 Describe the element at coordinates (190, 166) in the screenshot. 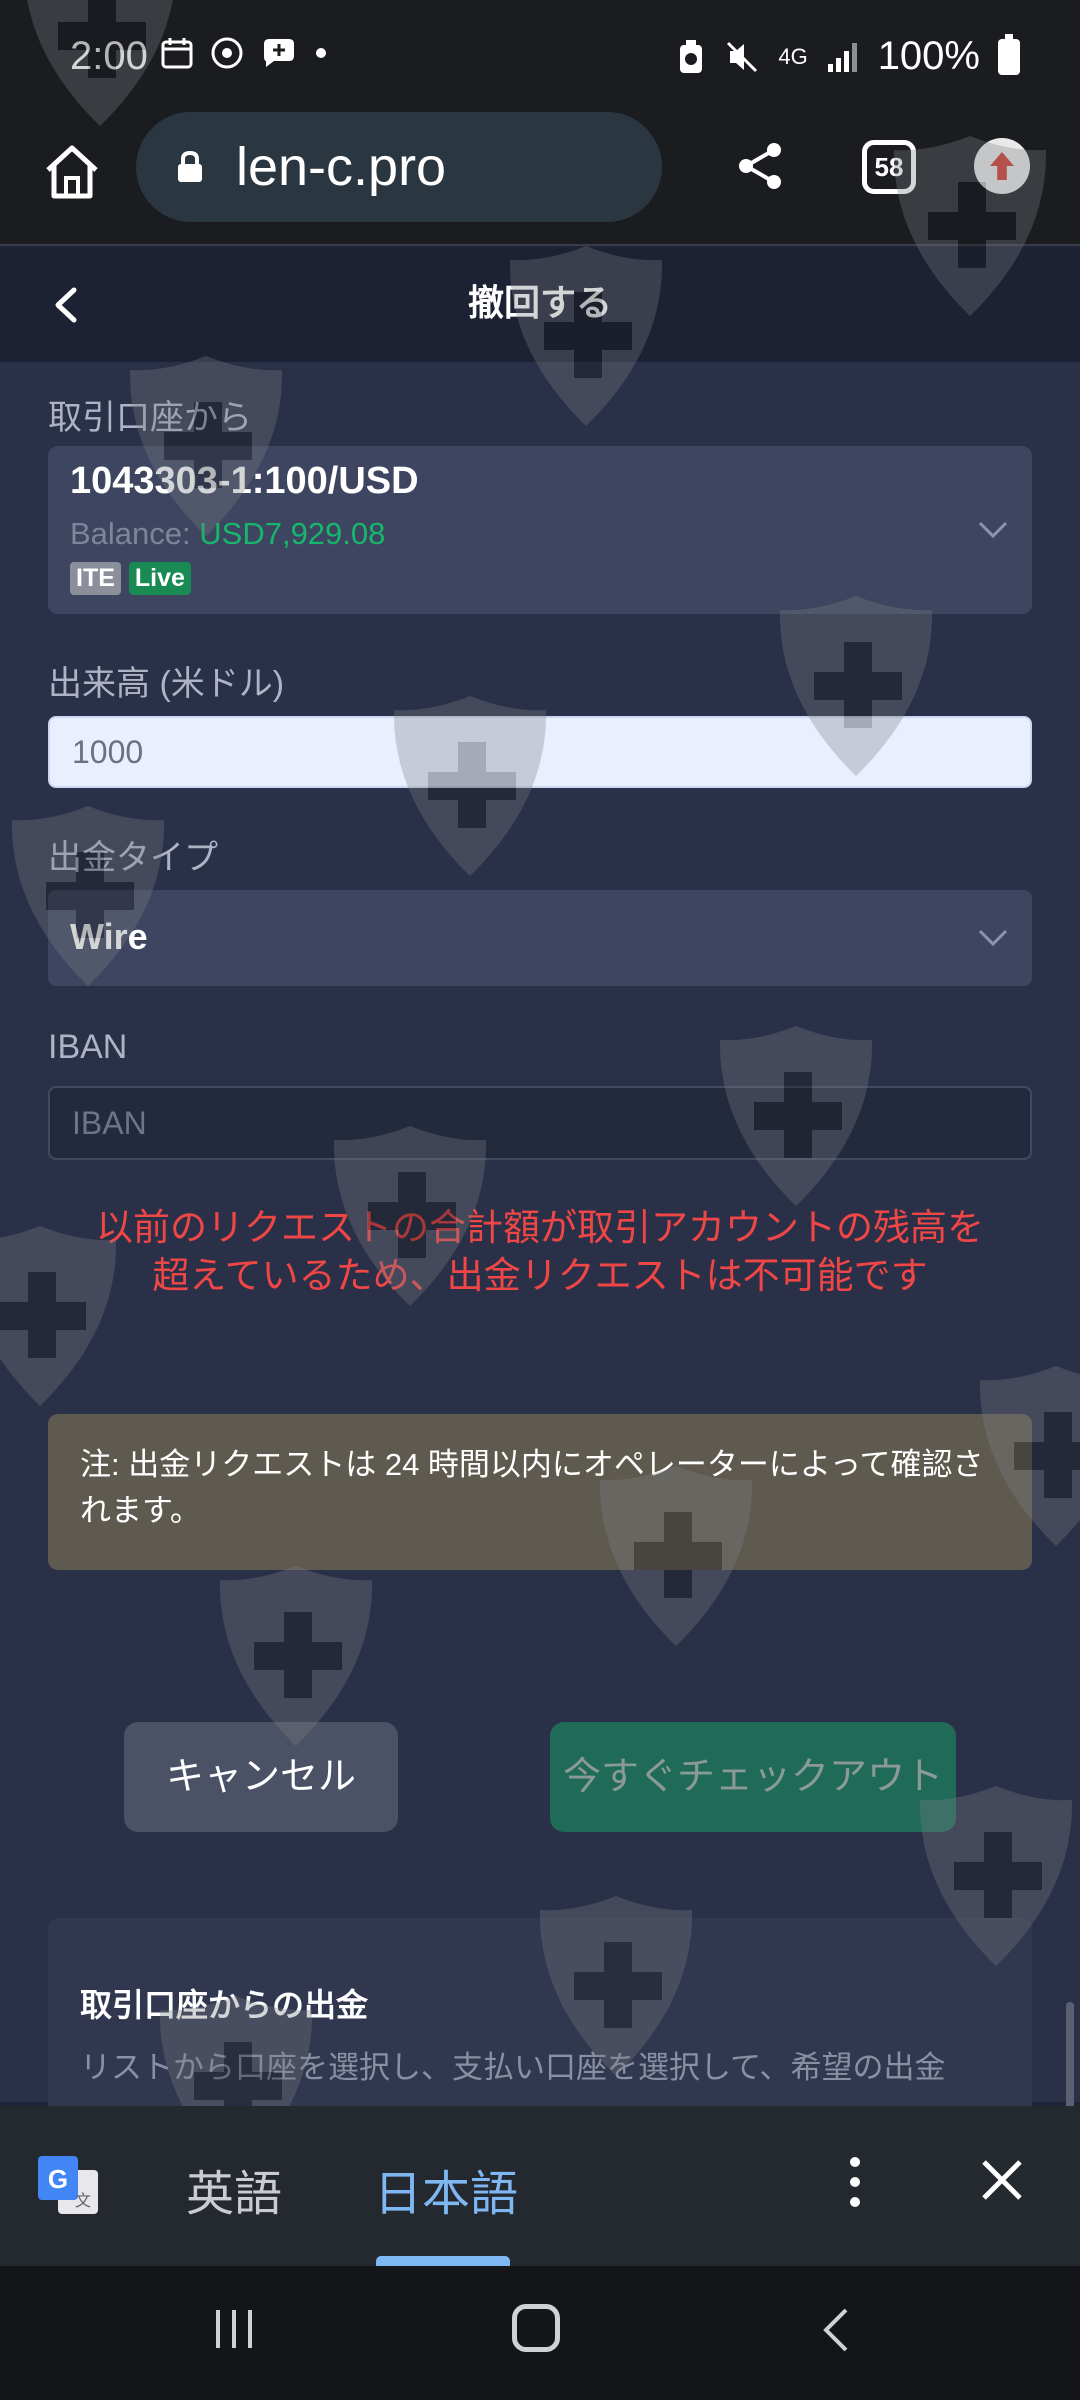

I see `lock-icon` at that location.